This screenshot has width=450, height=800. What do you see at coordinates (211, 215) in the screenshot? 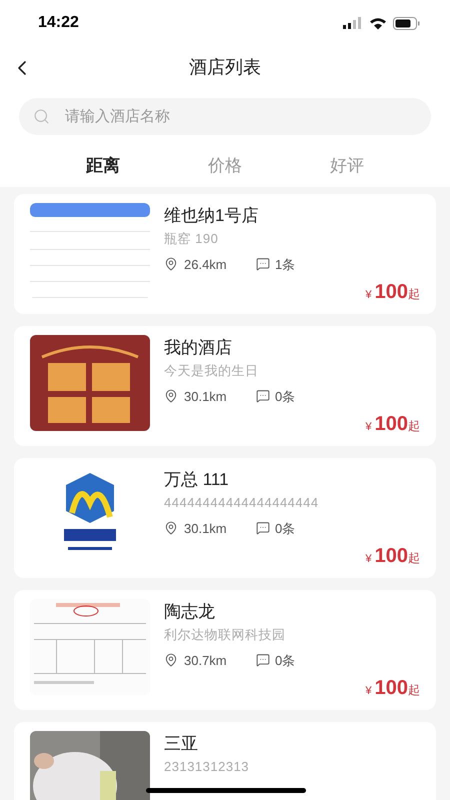
I see `hotel-name: 维也纳1号店` at bounding box center [211, 215].